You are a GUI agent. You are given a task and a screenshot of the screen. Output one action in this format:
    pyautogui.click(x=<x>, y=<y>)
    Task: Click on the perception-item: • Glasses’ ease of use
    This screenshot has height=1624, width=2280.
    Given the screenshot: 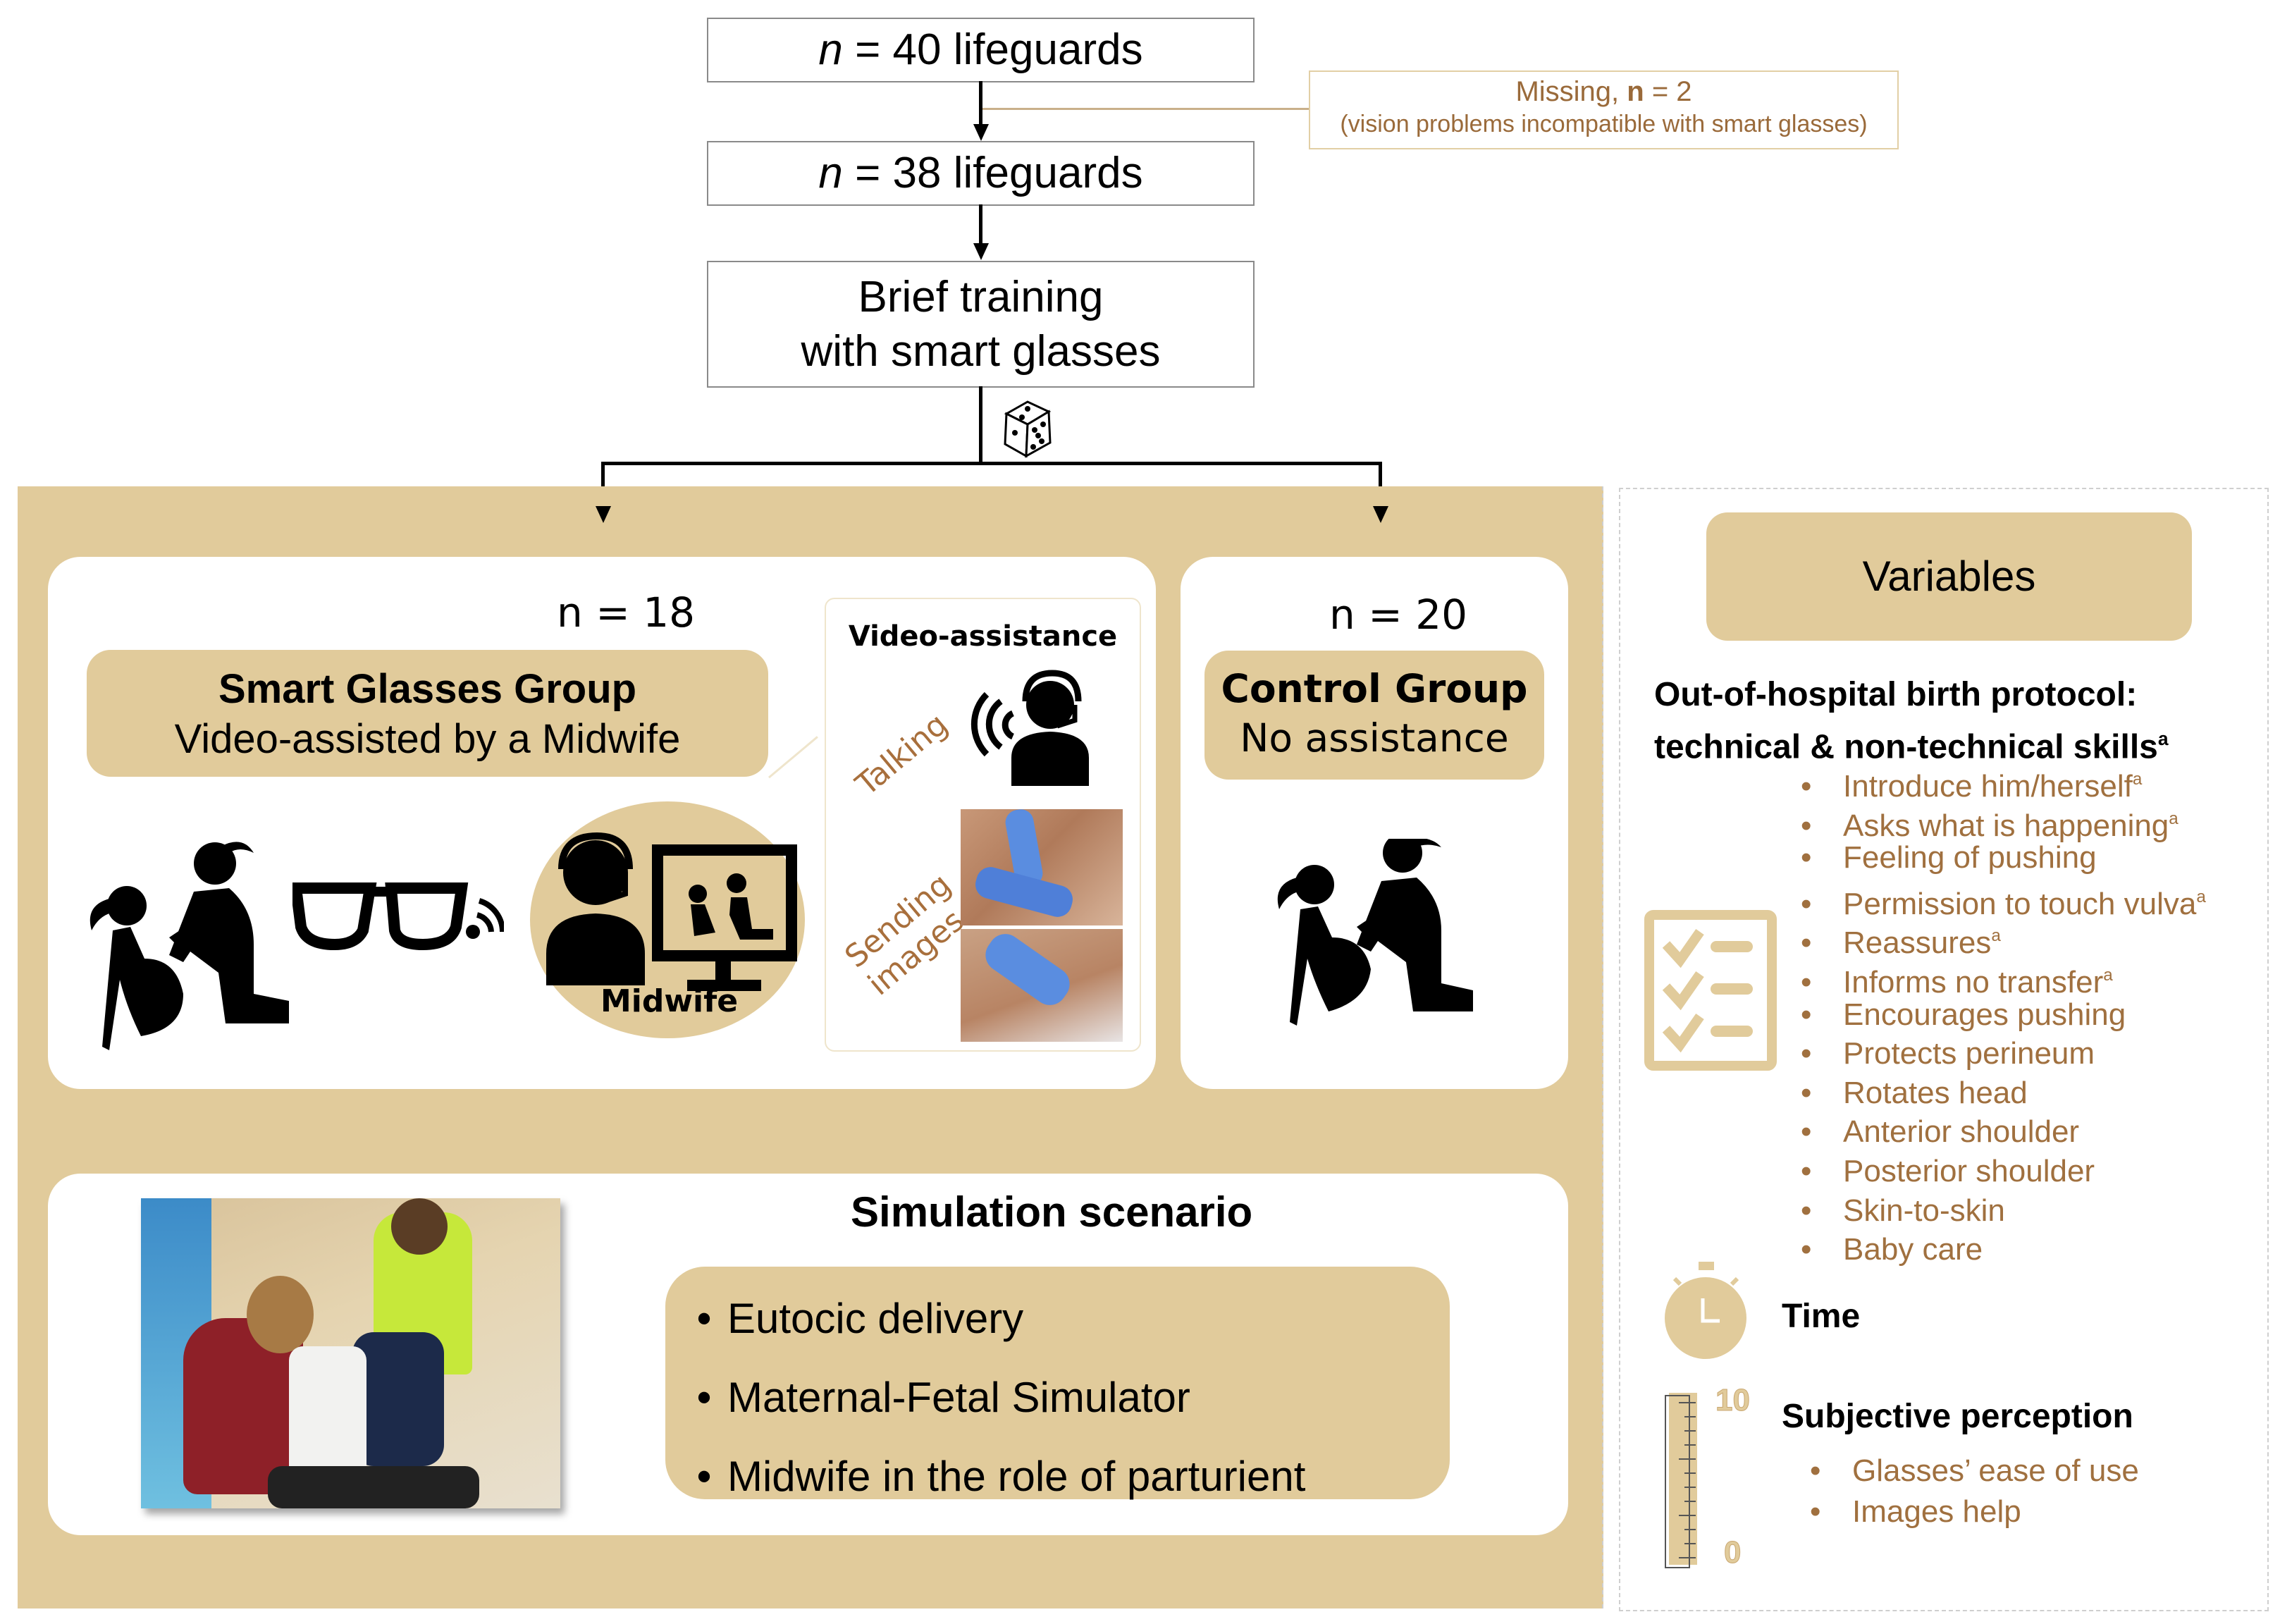 What is the action you would take?
    pyautogui.click(x=1974, y=1471)
    